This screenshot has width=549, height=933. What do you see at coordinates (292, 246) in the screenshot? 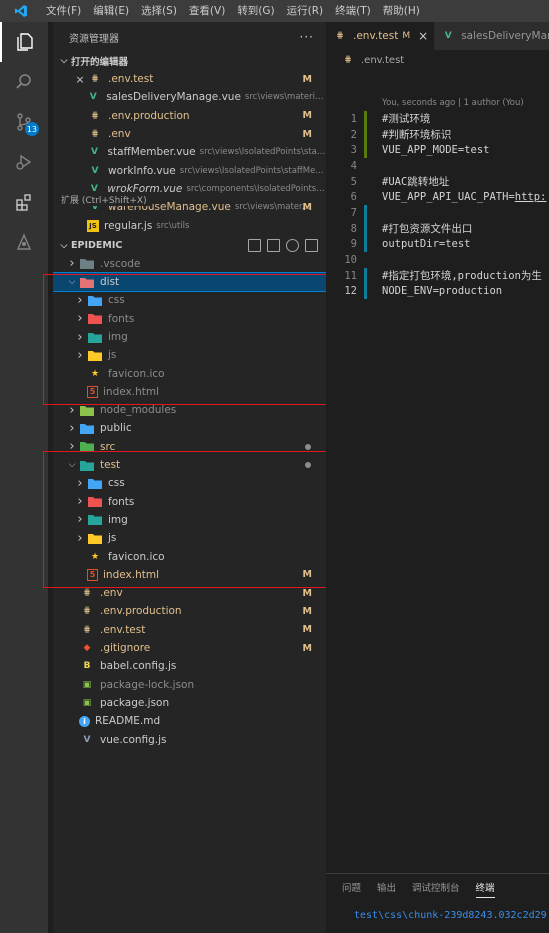
I see `refresh-icon` at bounding box center [292, 246].